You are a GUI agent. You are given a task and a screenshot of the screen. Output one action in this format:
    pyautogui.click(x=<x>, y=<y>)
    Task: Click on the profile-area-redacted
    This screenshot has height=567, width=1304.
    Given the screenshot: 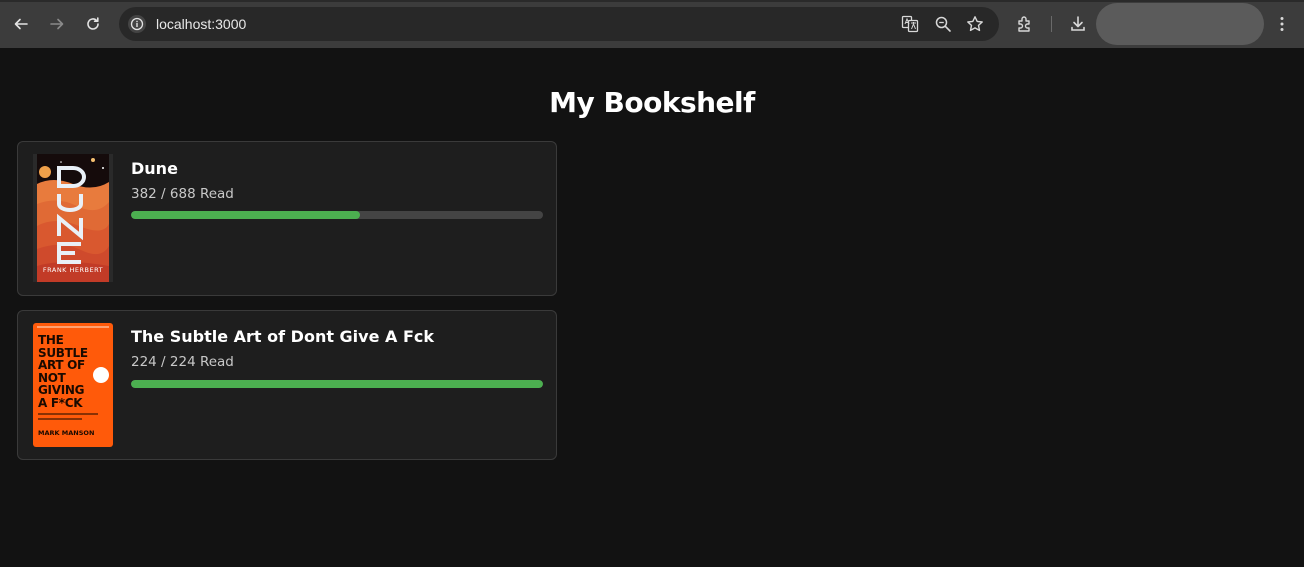 What is the action you would take?
    pyautogui.click(x=1180, y=24)
    